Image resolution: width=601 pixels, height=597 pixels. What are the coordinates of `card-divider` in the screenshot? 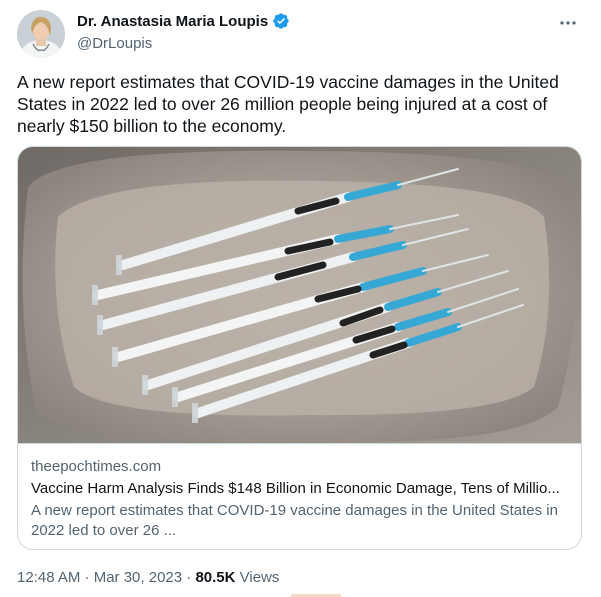 It's located at (299, 443).